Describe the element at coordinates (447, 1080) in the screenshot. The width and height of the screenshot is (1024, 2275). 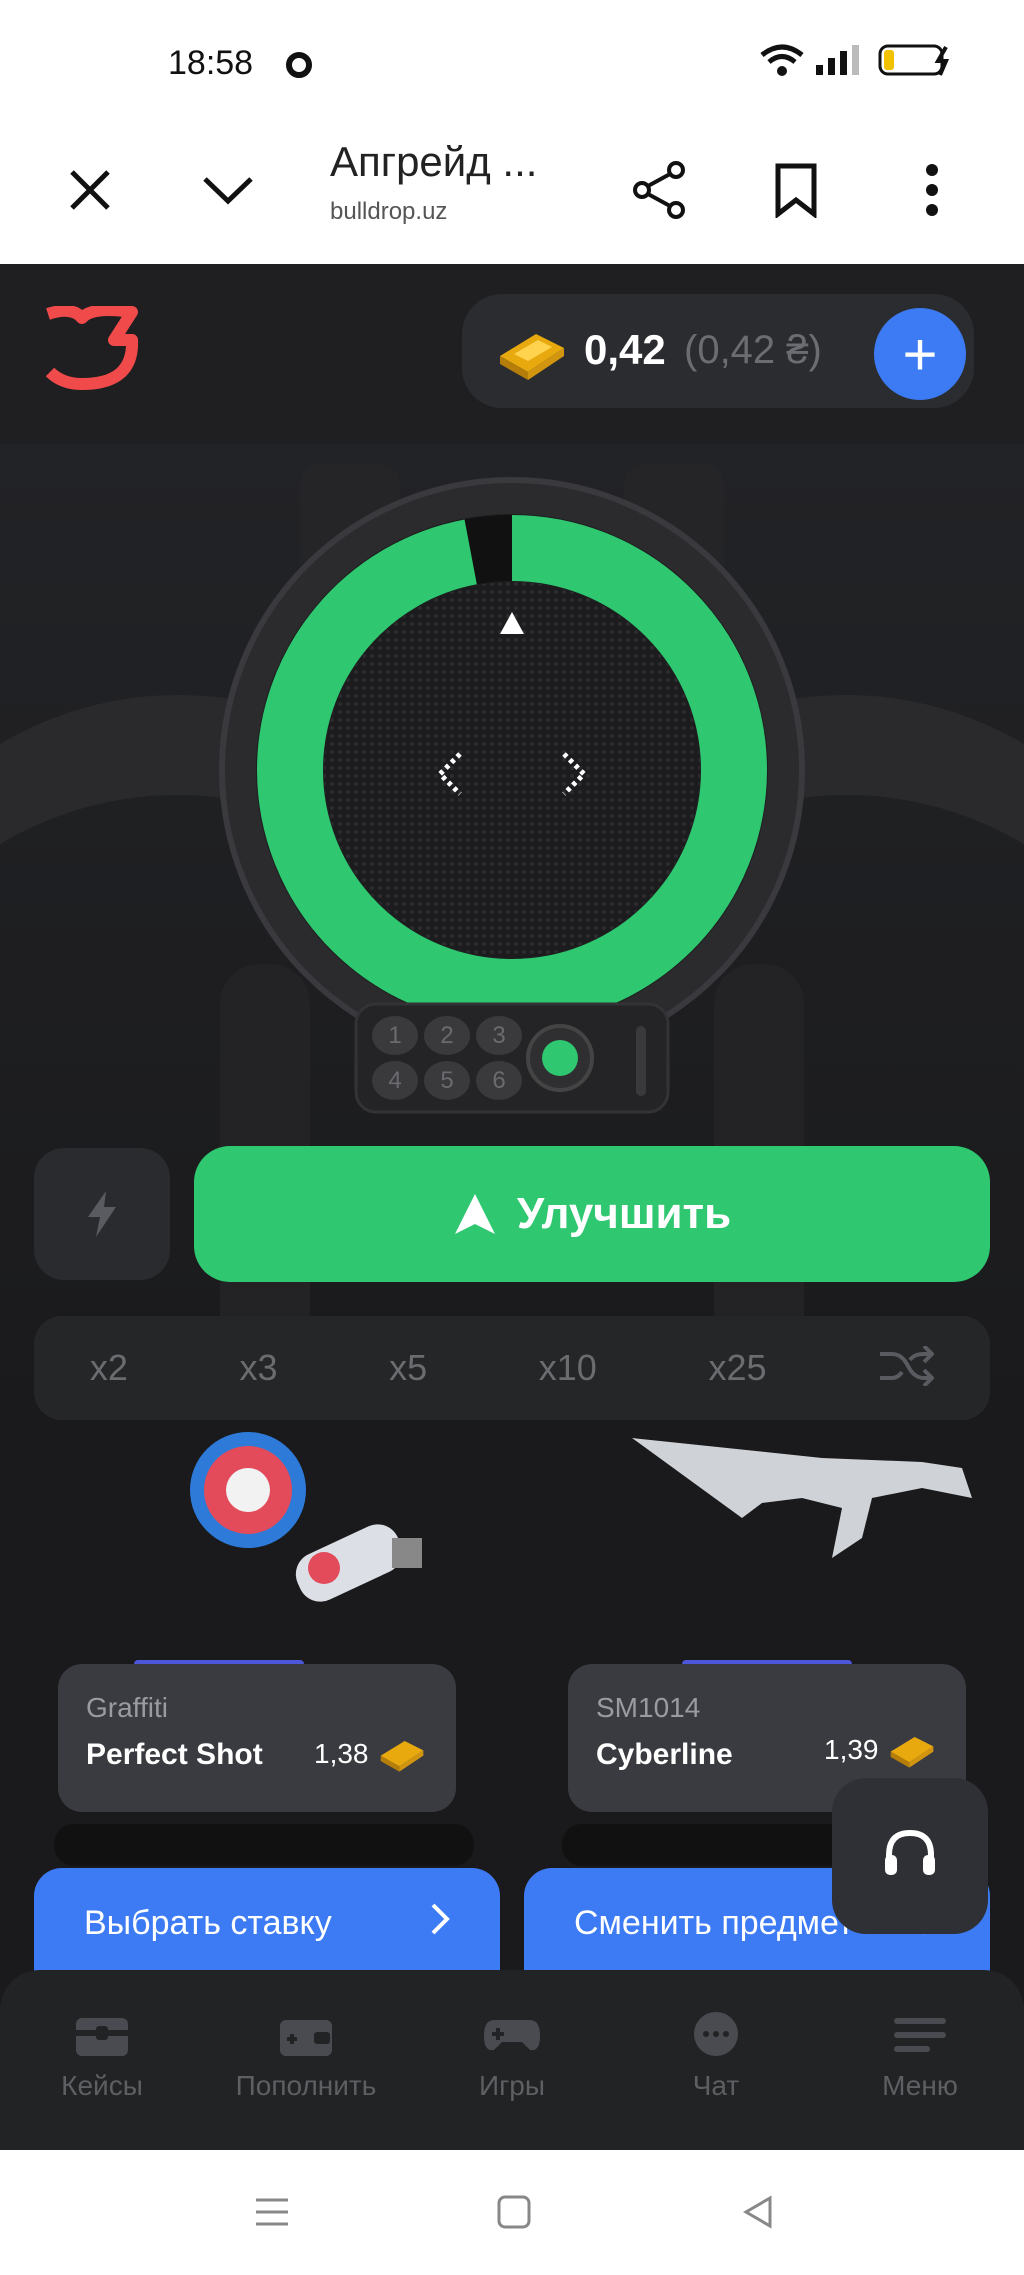
I see `keypad-key: 5` at that location.